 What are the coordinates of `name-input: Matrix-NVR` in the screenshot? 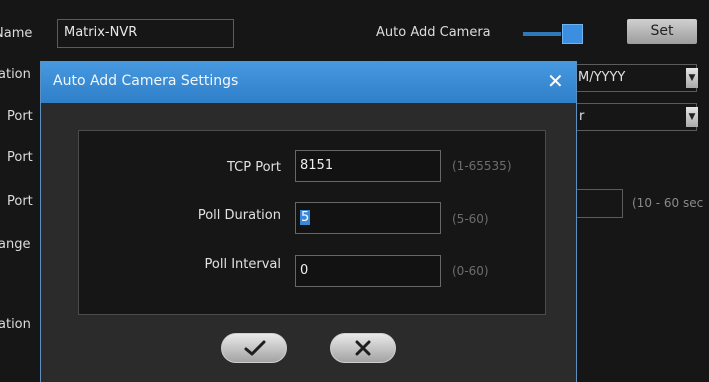 It's located at (145, 33).